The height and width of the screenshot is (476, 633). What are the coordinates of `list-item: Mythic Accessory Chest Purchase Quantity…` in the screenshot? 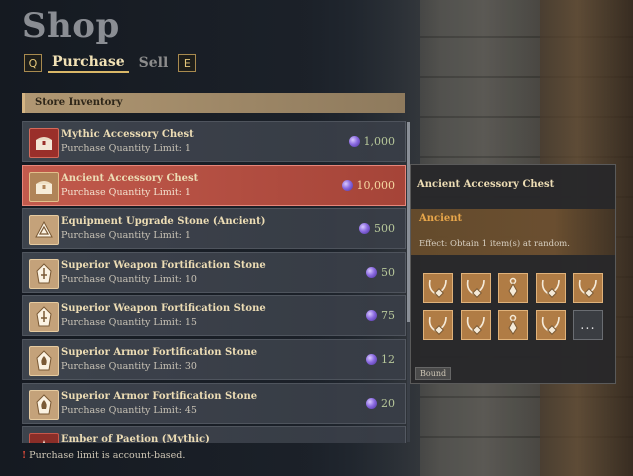 It's located at (214, 141).